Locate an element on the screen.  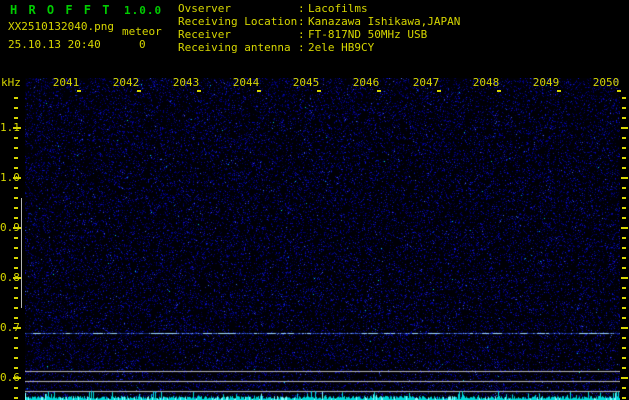
freq-major-label: 1.0 is located at coordinates (10, 177).